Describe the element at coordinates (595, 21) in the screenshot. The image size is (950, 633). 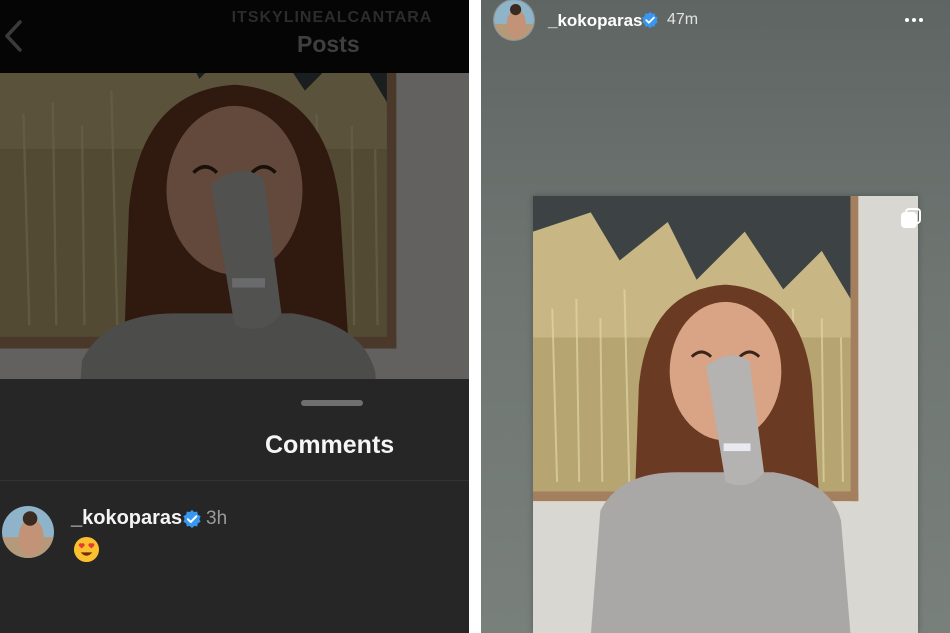
I see `story-username: _kokoparas` at that location.